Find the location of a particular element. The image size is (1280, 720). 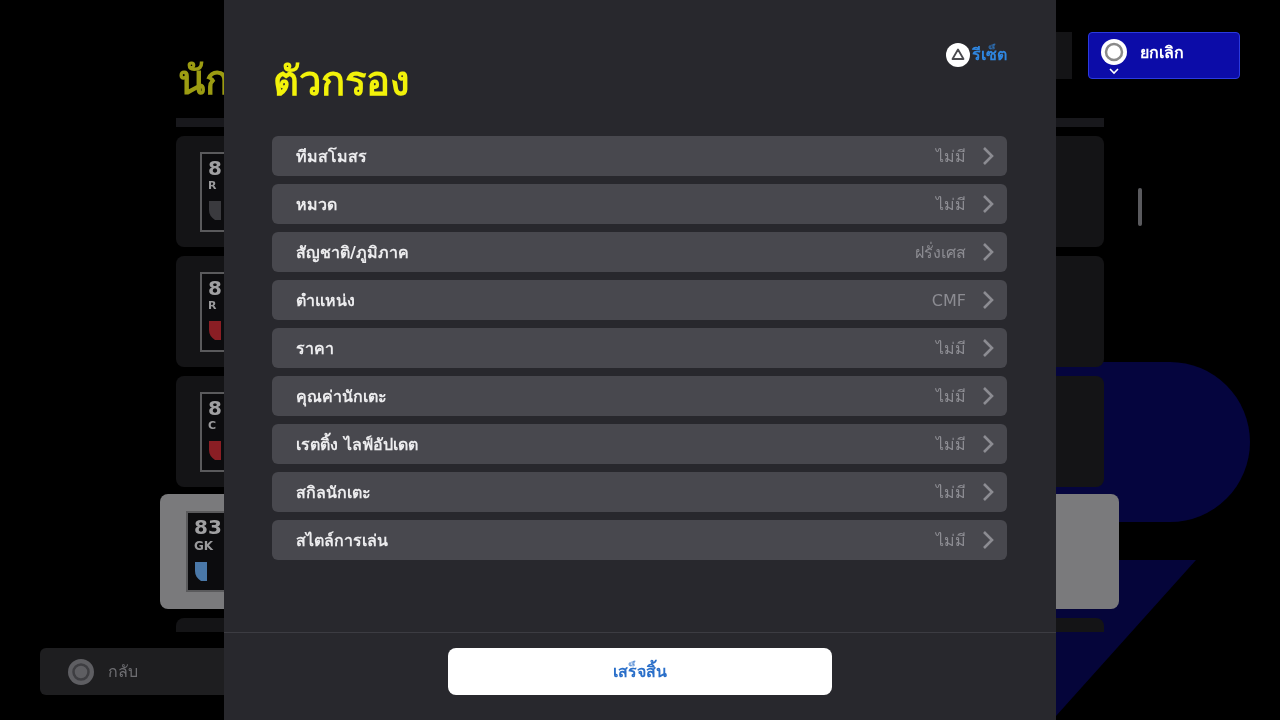

cancel-button: ยกเลิก is located at coordinates (1164, 55).